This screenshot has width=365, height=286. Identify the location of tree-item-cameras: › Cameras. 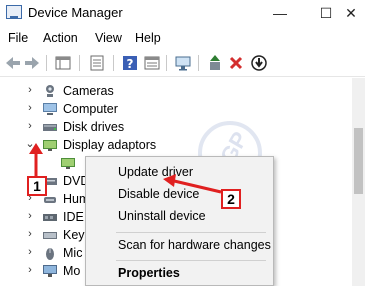
(176, 91).